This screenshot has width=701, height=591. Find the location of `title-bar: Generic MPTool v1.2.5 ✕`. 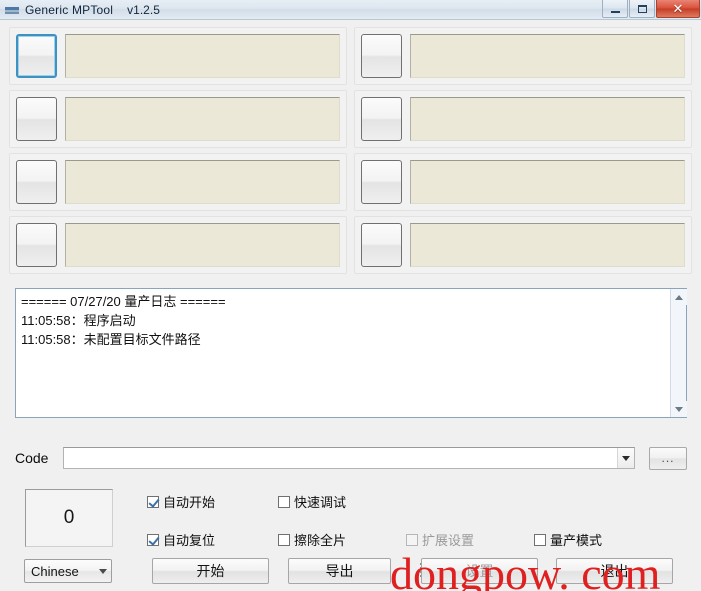

title-bar: Generic MPTool v1.2.5 ✕ is located at coordinates (350, 10).